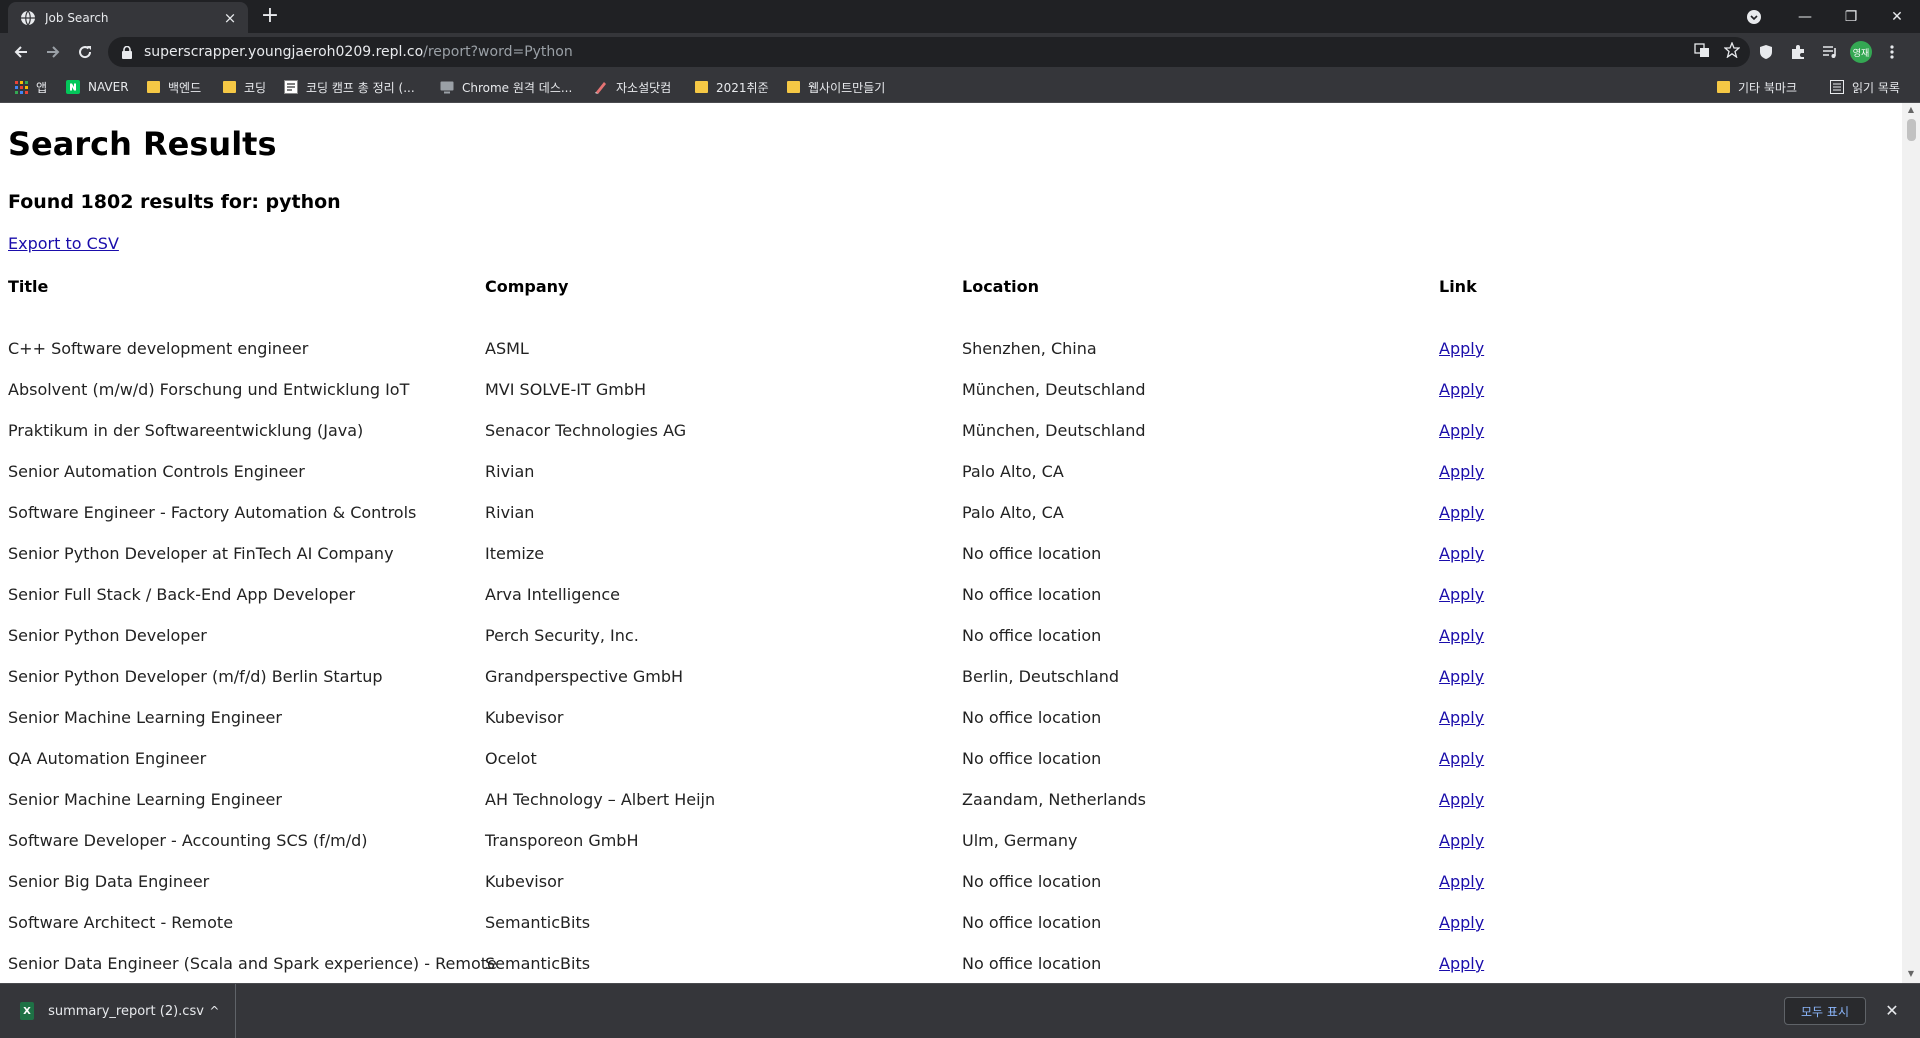 This screenshot has height=1038, width=1920. What do you see at coordinates (507, 348) in the screenshot?
I see `cell-company: ASML` at bounding box center [507, 348].